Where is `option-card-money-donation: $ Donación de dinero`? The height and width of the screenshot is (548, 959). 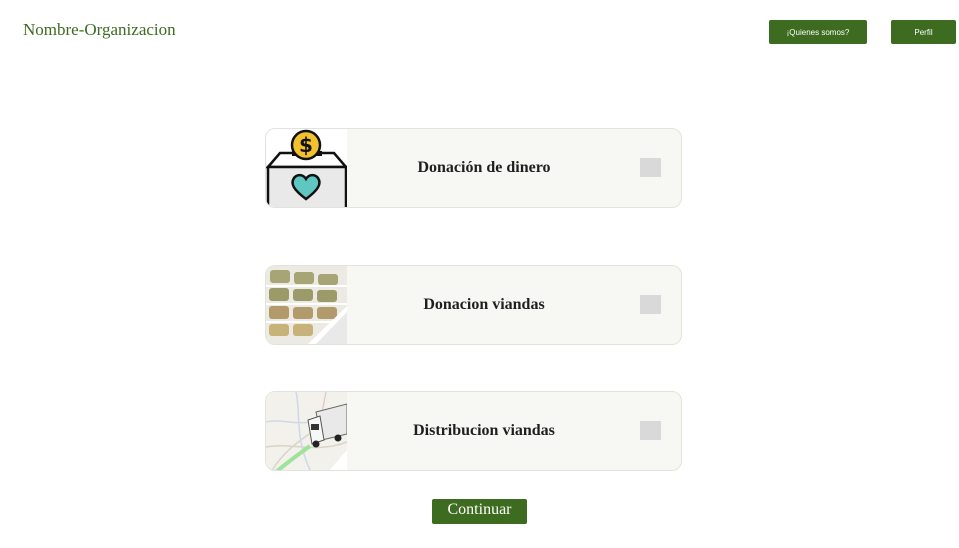
option-card-money-donation: $ Donación de dinero is located at coordinates (473, 168).